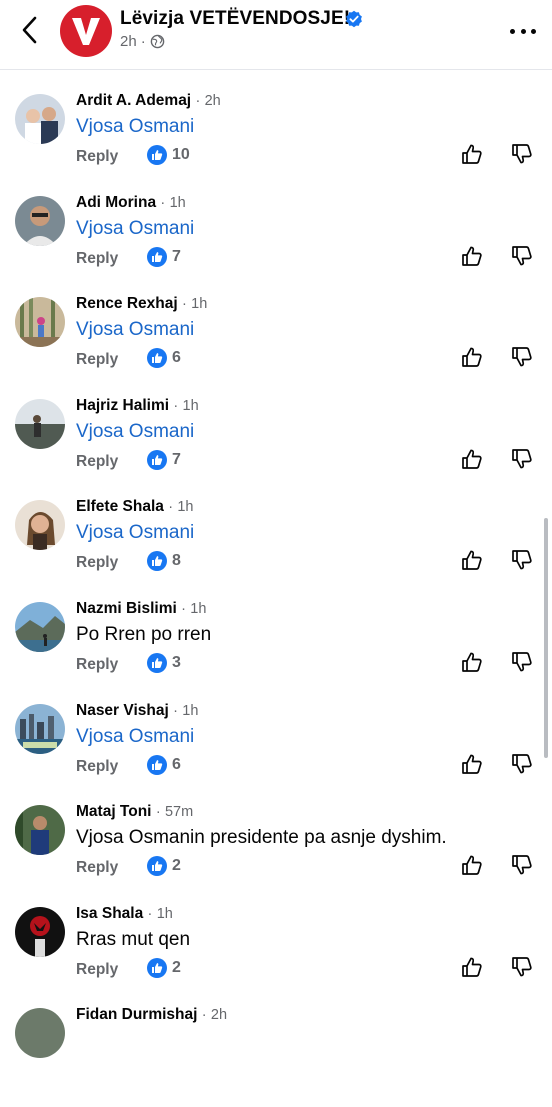 The height and width of the screenshot is (1107, 552). What do you see at coordinates (30, 30) in the screenshot?
I see `back-button` at bounding box center [30, 30].